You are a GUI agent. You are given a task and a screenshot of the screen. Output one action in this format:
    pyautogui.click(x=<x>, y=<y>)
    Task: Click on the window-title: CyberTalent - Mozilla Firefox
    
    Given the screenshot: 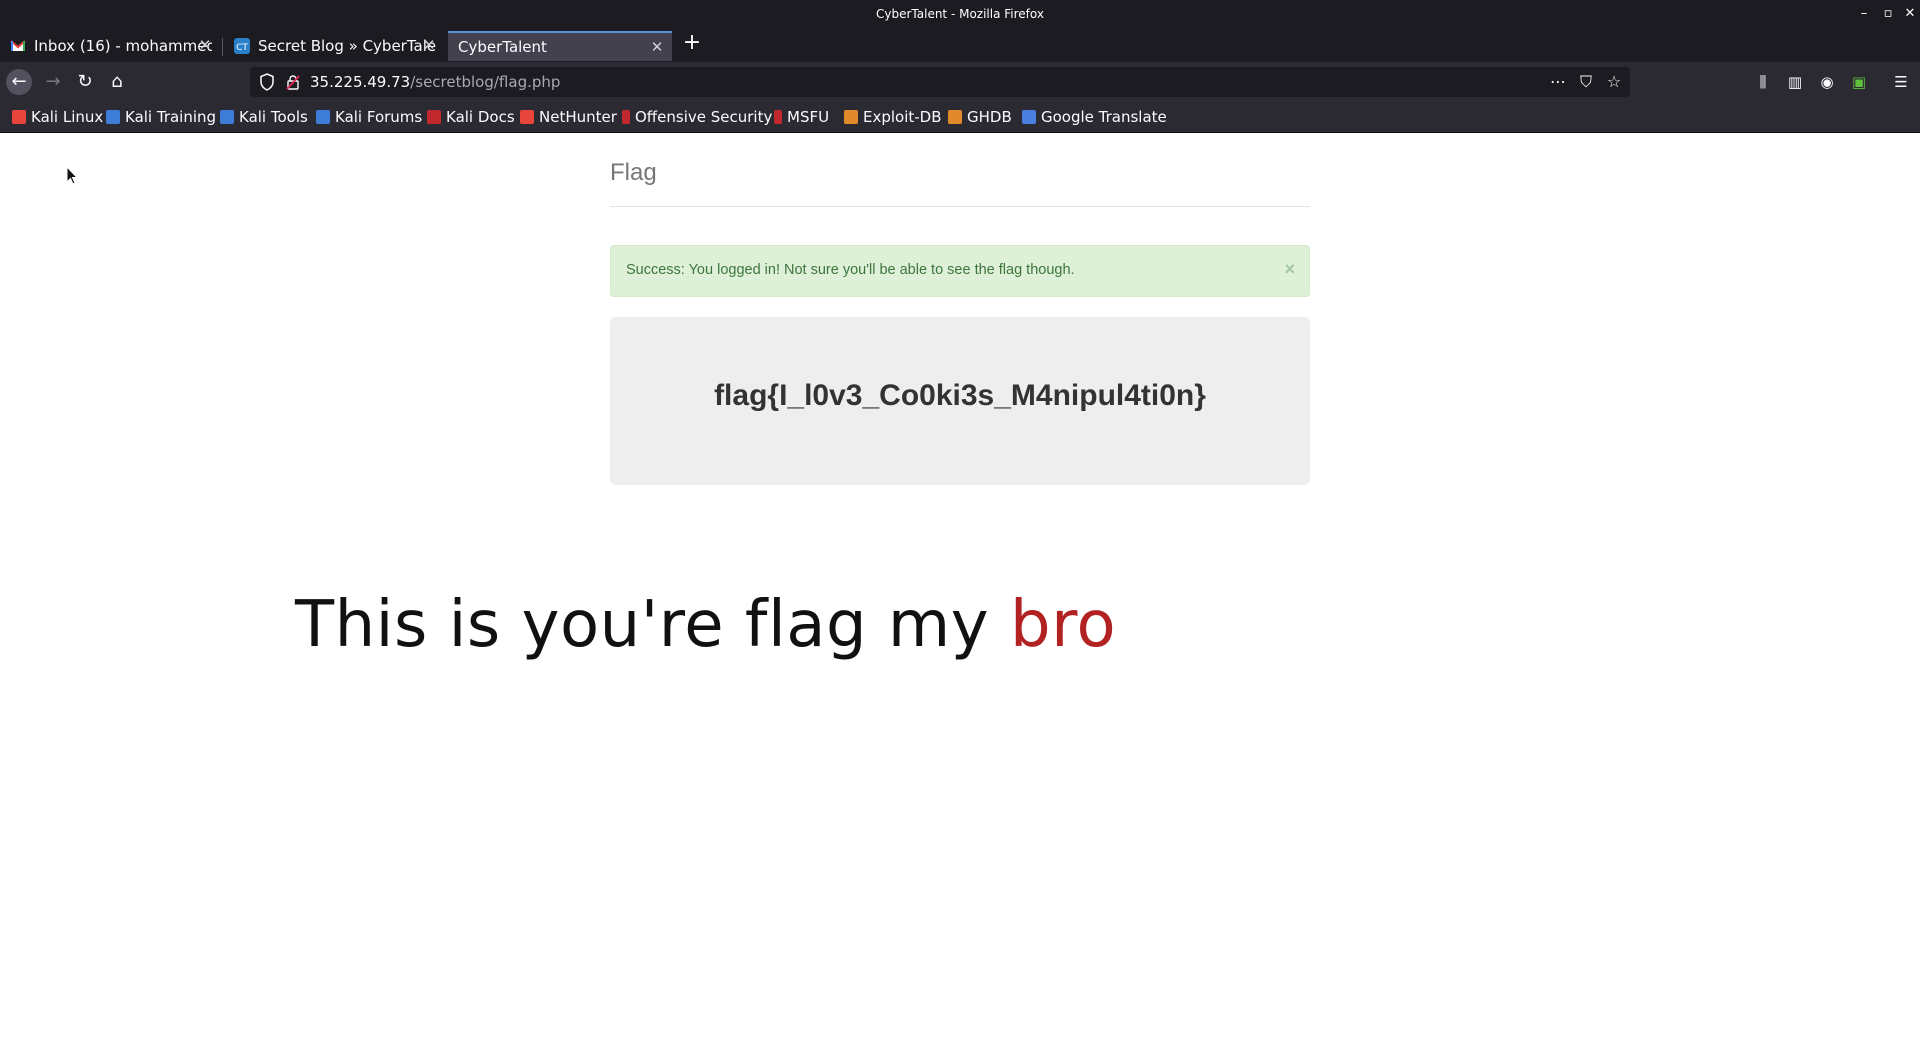 What is the action you would take?
    pyautogui.click(x=960, y=14)
    